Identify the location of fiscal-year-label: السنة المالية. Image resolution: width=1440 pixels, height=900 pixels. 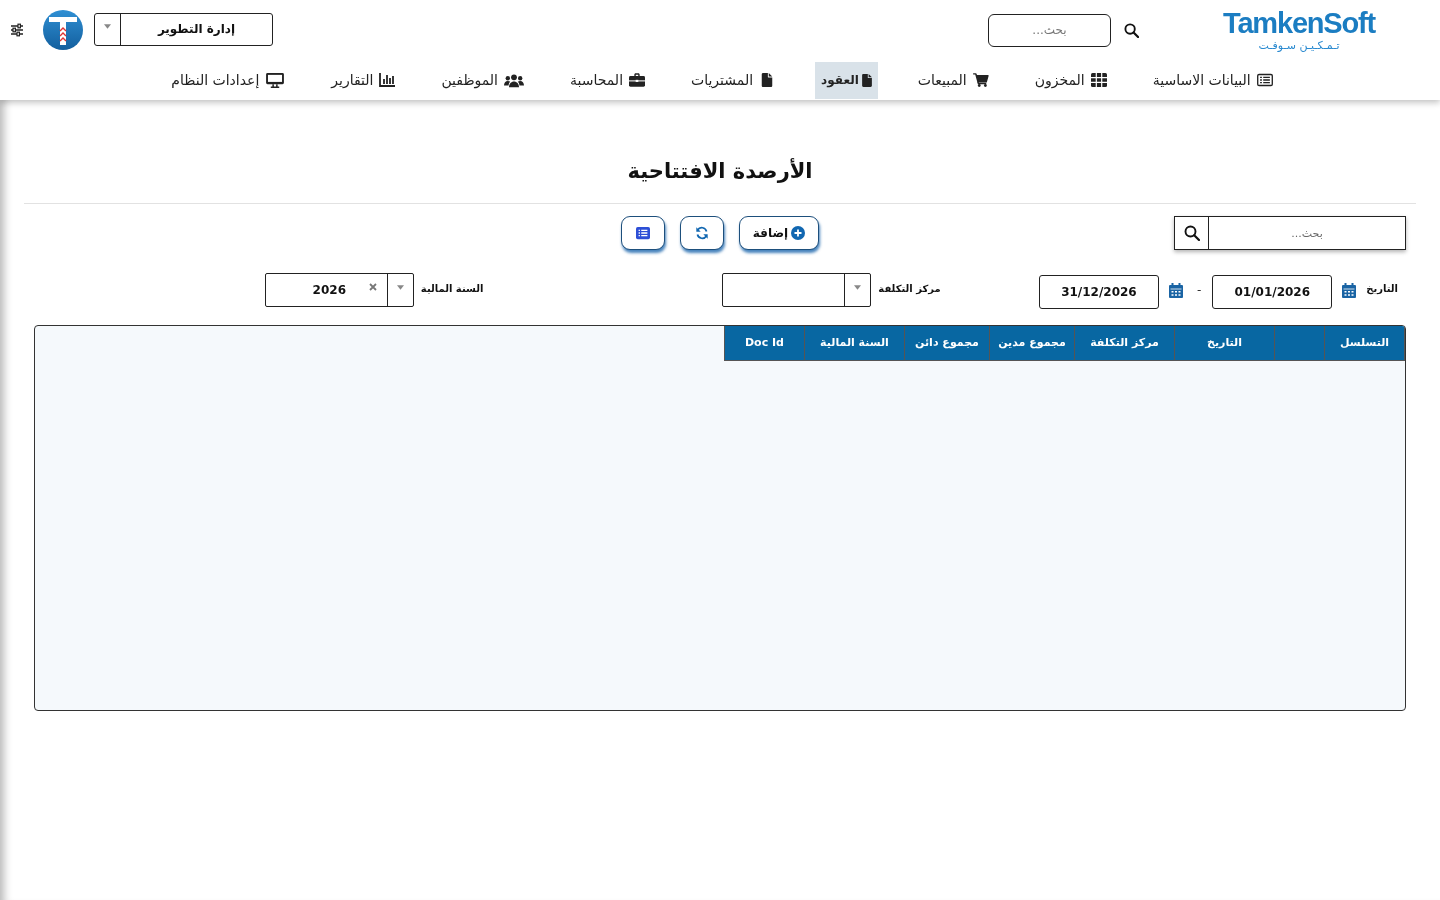
(452, 288).